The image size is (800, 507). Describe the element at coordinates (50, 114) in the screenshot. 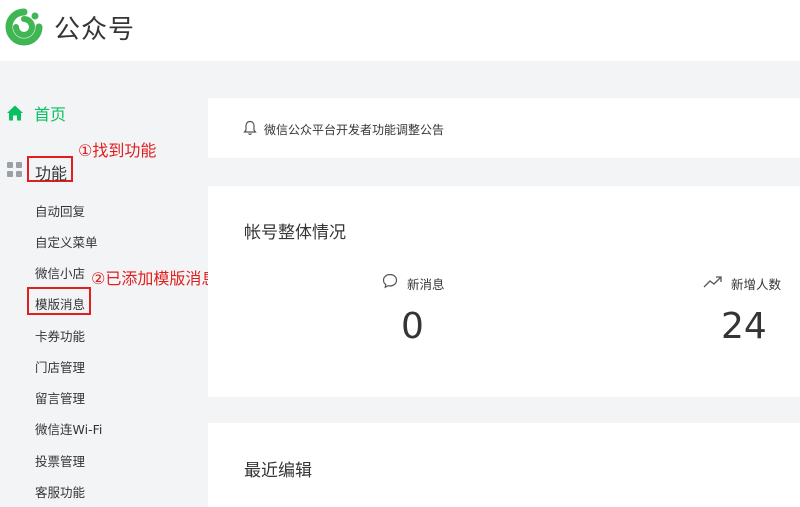

I see `sidebar-item-home-label: 首页` at that location.